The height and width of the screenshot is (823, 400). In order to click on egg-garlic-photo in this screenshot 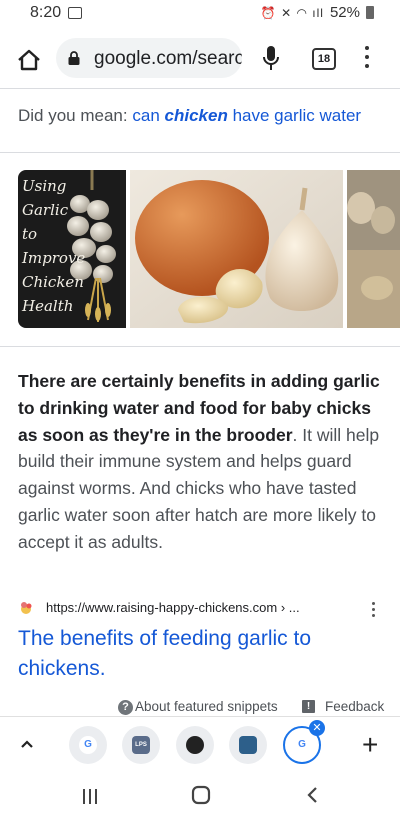, I will do `click(236, 249)`.